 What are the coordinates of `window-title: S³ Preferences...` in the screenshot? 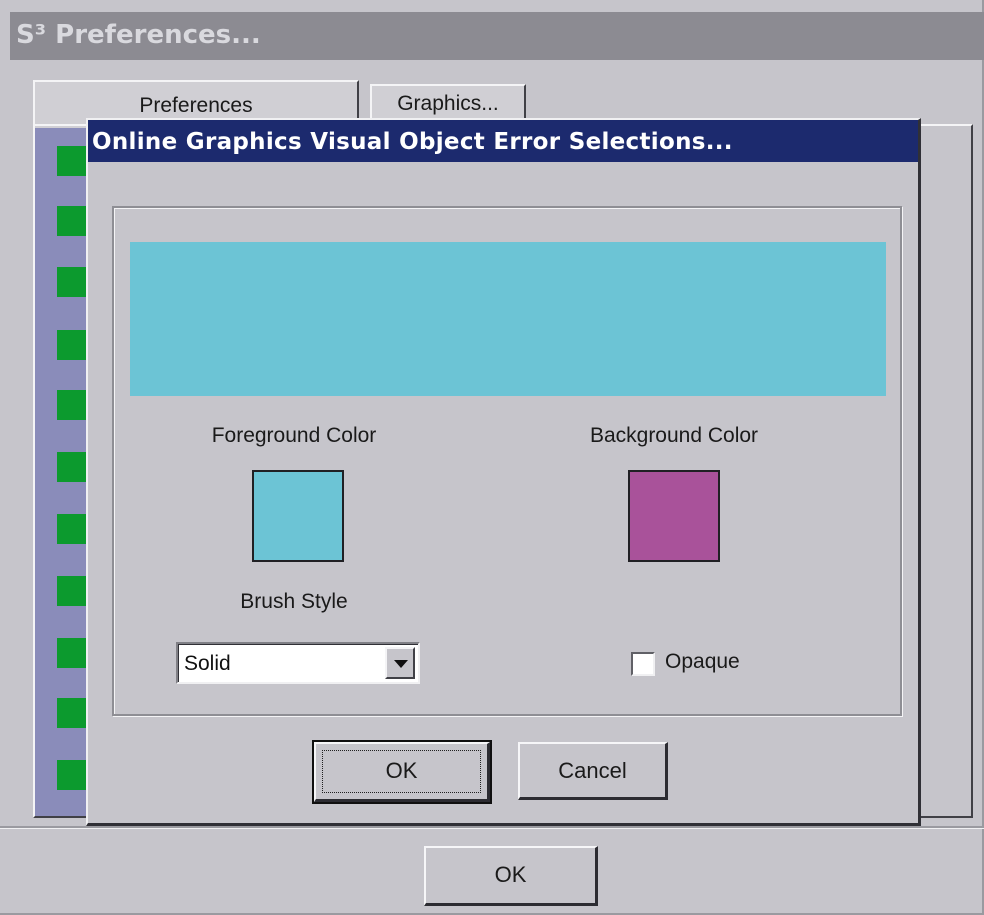 It's located at (138, 35).